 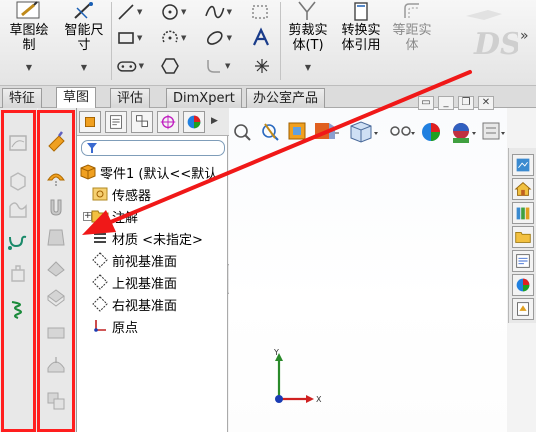 What do you see at coordinates (523, 285) in the screenshot?
I see `appearances-scenes-icon` at bounding box center [523, 285].